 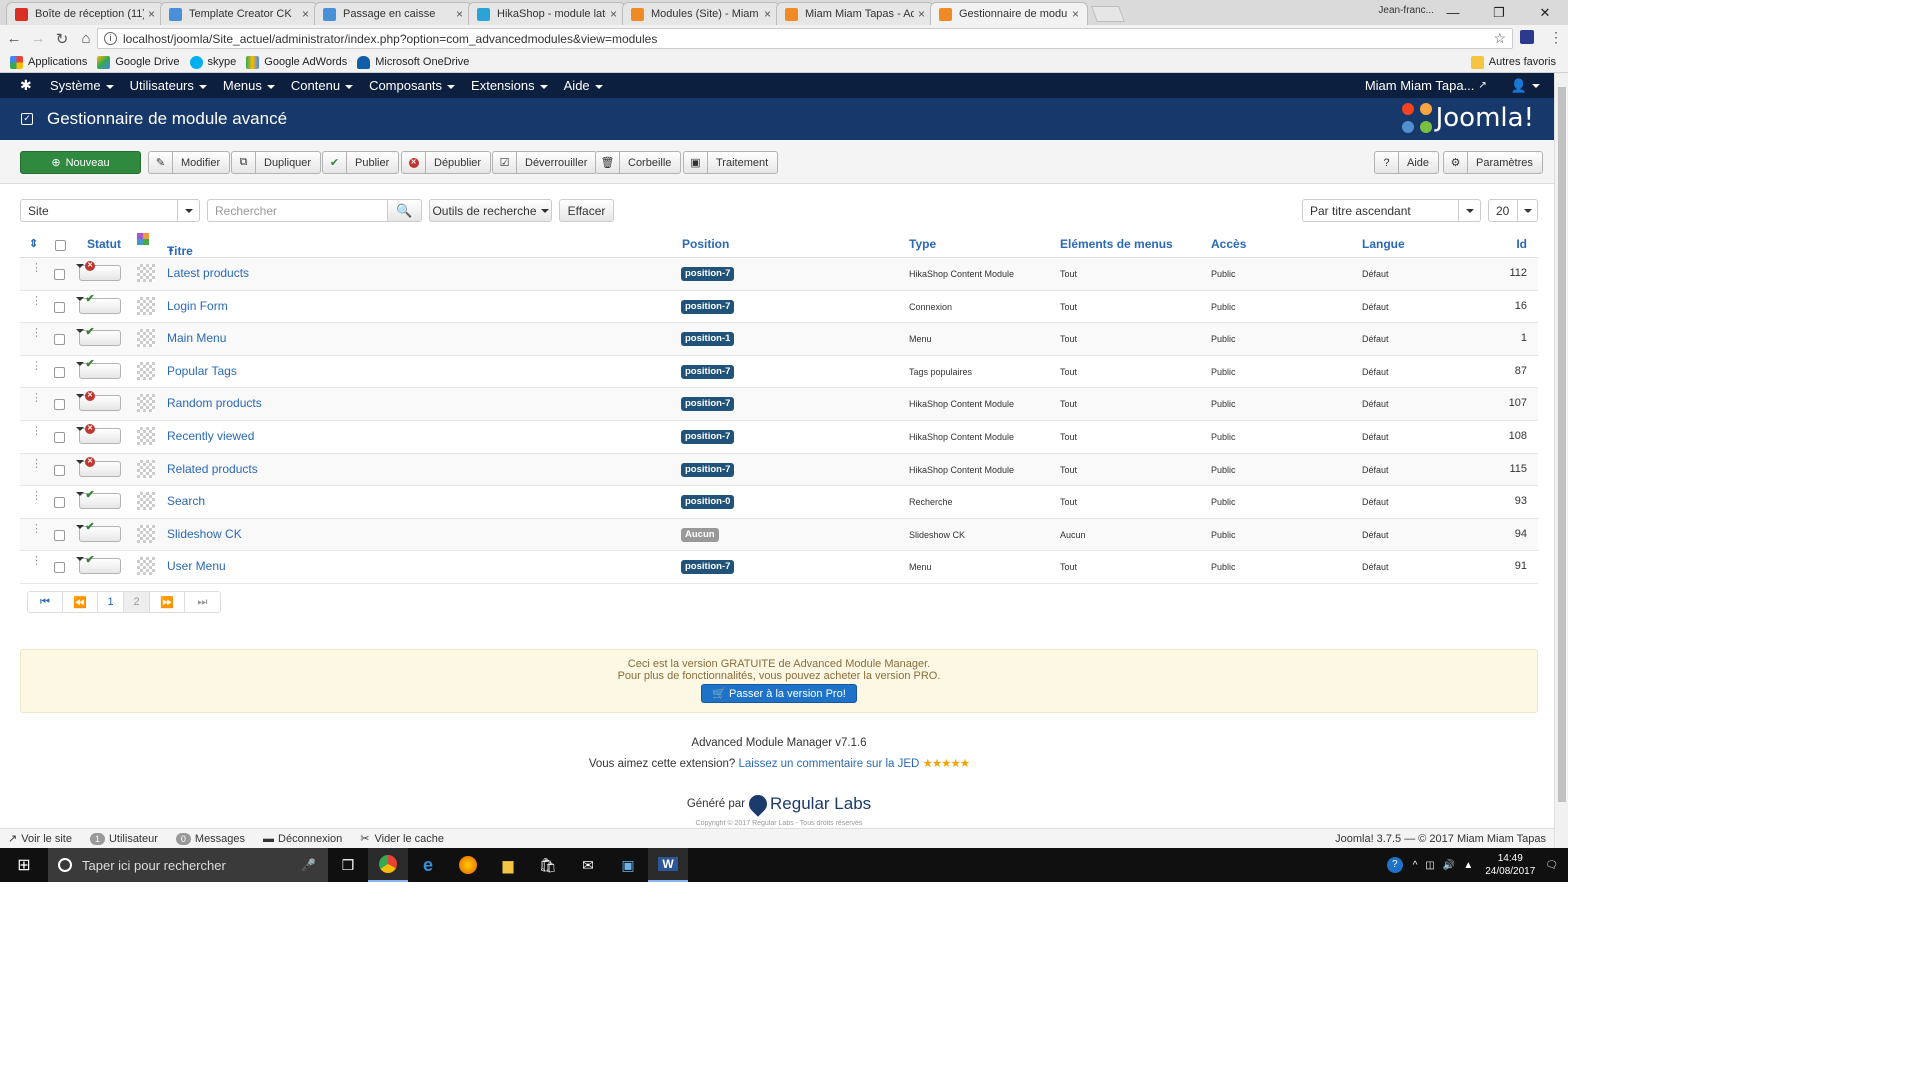 I want to click on menu-contenu: Contenu, so click(x=322, y=85).